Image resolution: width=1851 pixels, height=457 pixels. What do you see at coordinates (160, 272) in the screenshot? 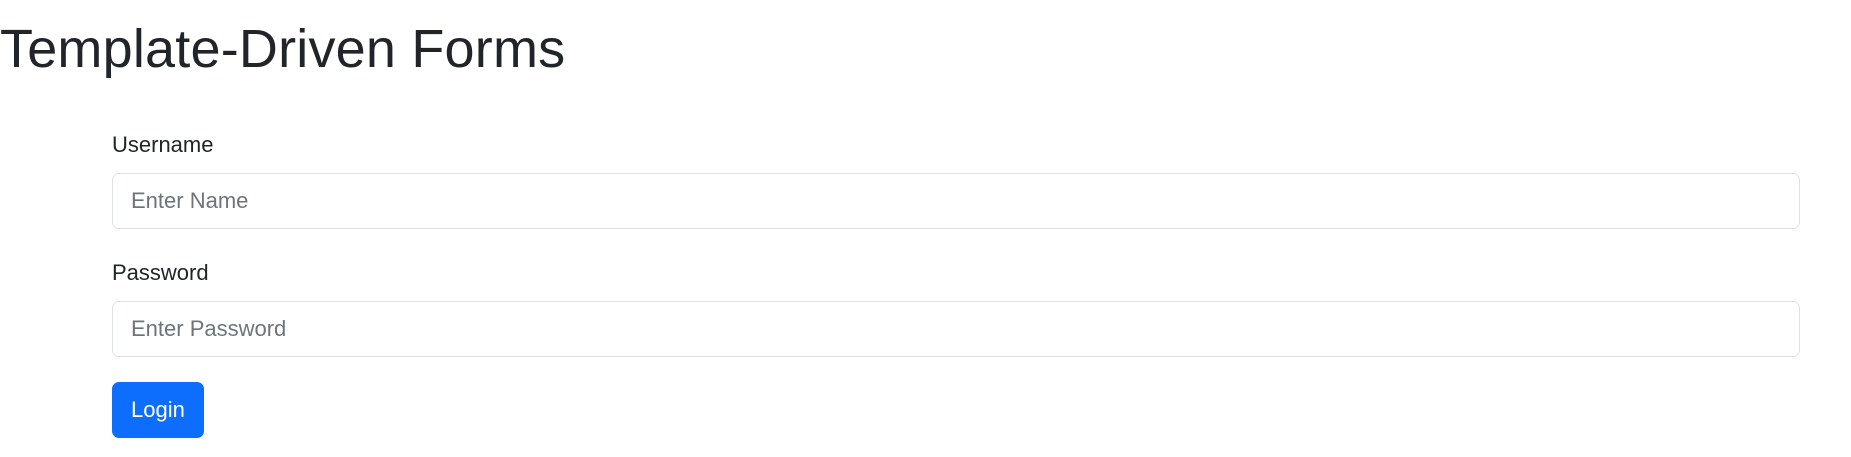
I see `password-label: Password` at bounding box center [160, 272].